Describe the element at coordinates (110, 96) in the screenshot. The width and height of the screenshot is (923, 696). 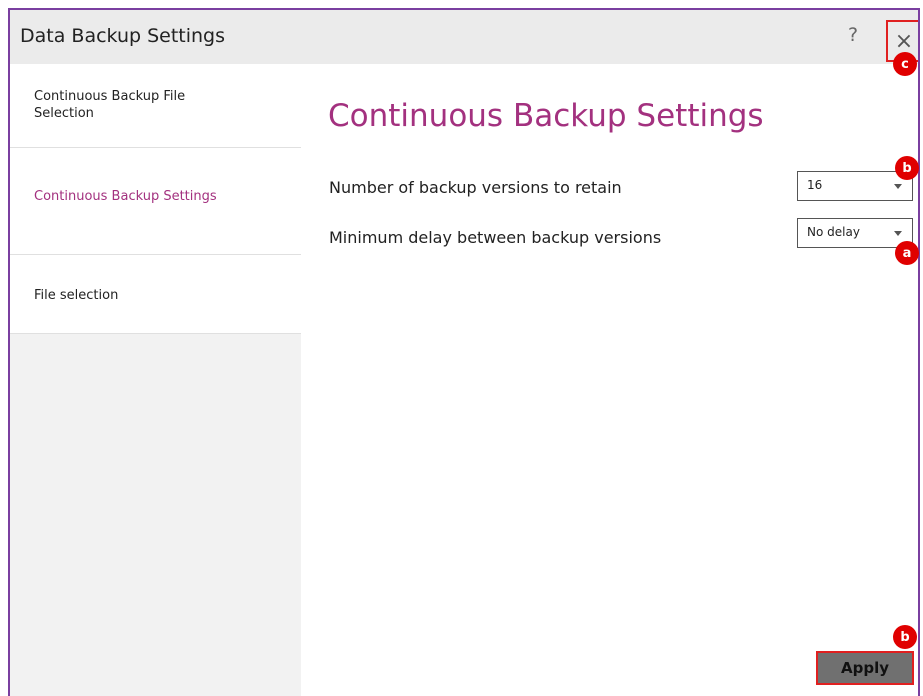
I see `sidebar-item-label-line1: Continuous Backup File` at that location.